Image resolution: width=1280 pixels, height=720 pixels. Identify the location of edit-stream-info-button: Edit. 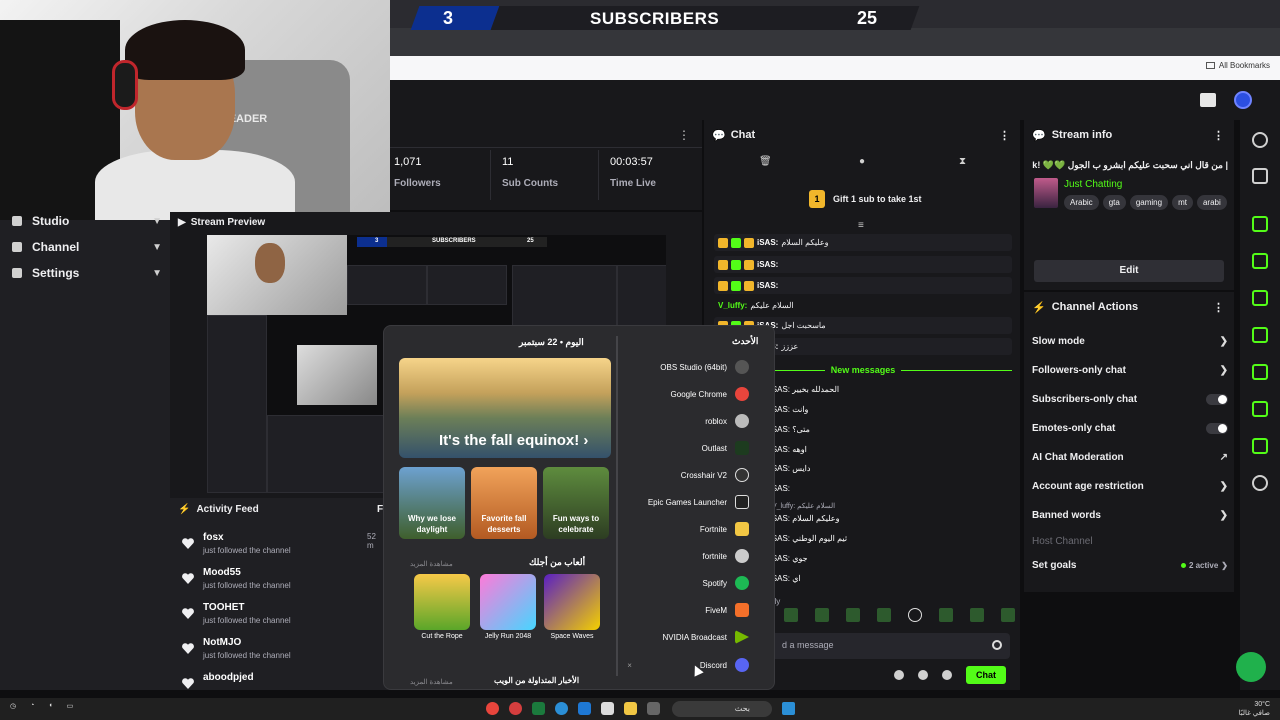
(1129, 271).